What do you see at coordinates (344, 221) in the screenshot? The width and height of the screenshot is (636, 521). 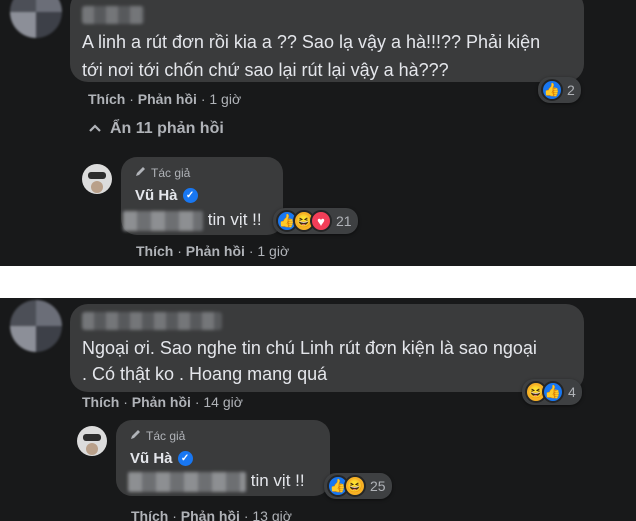 I see `reaction-count: 21` at bounding box center [344, 221].